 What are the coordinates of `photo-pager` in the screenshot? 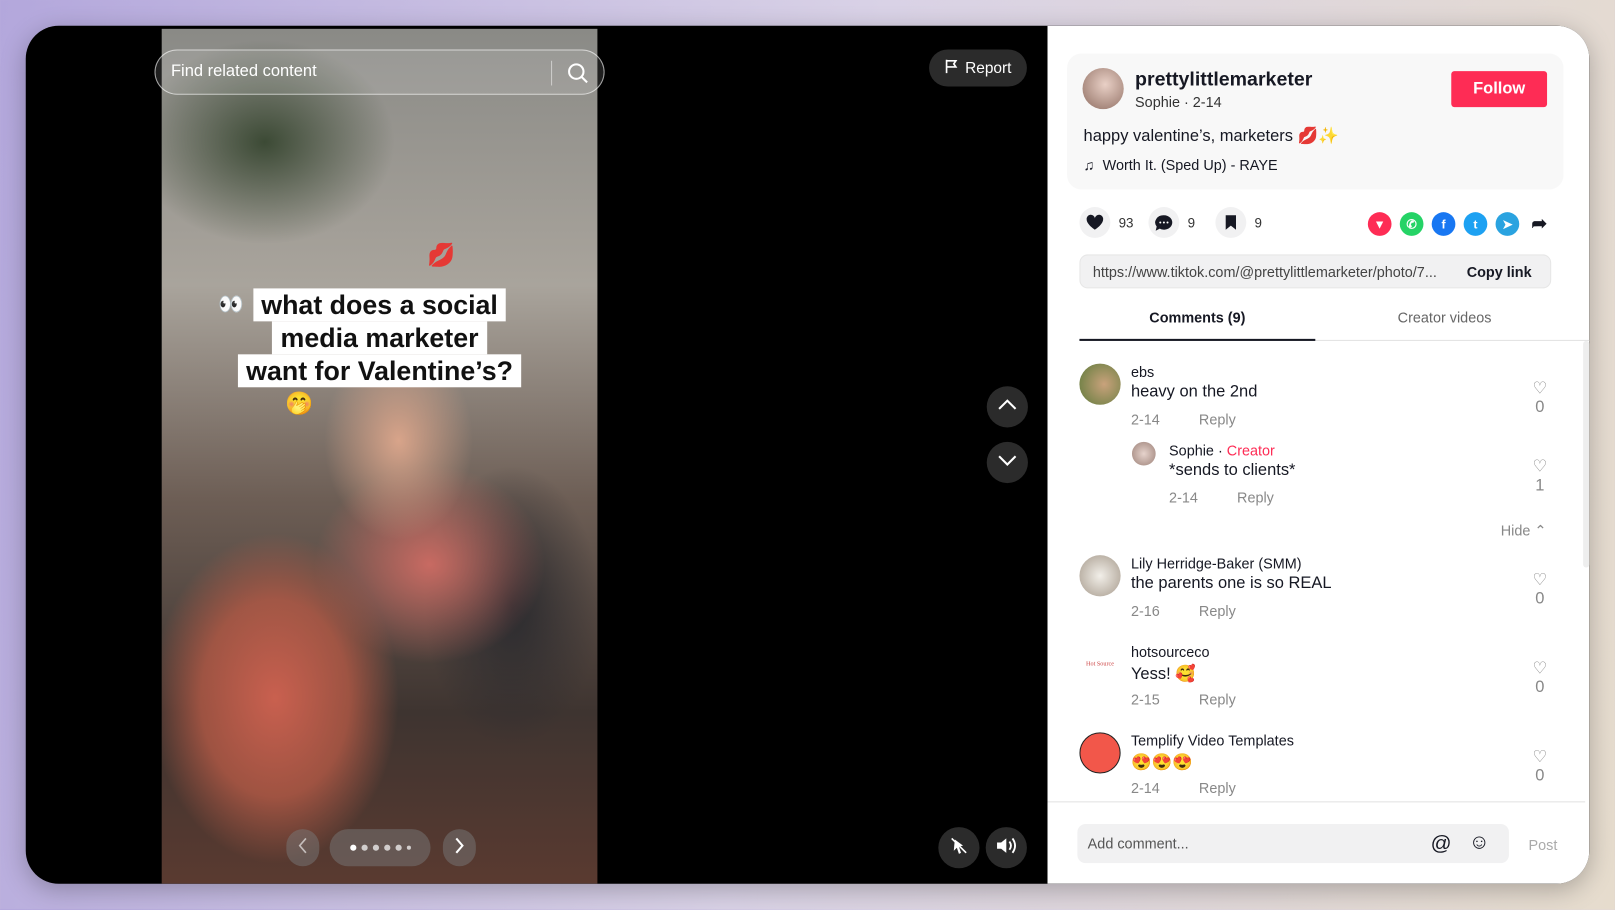 It's located at (380, 848).